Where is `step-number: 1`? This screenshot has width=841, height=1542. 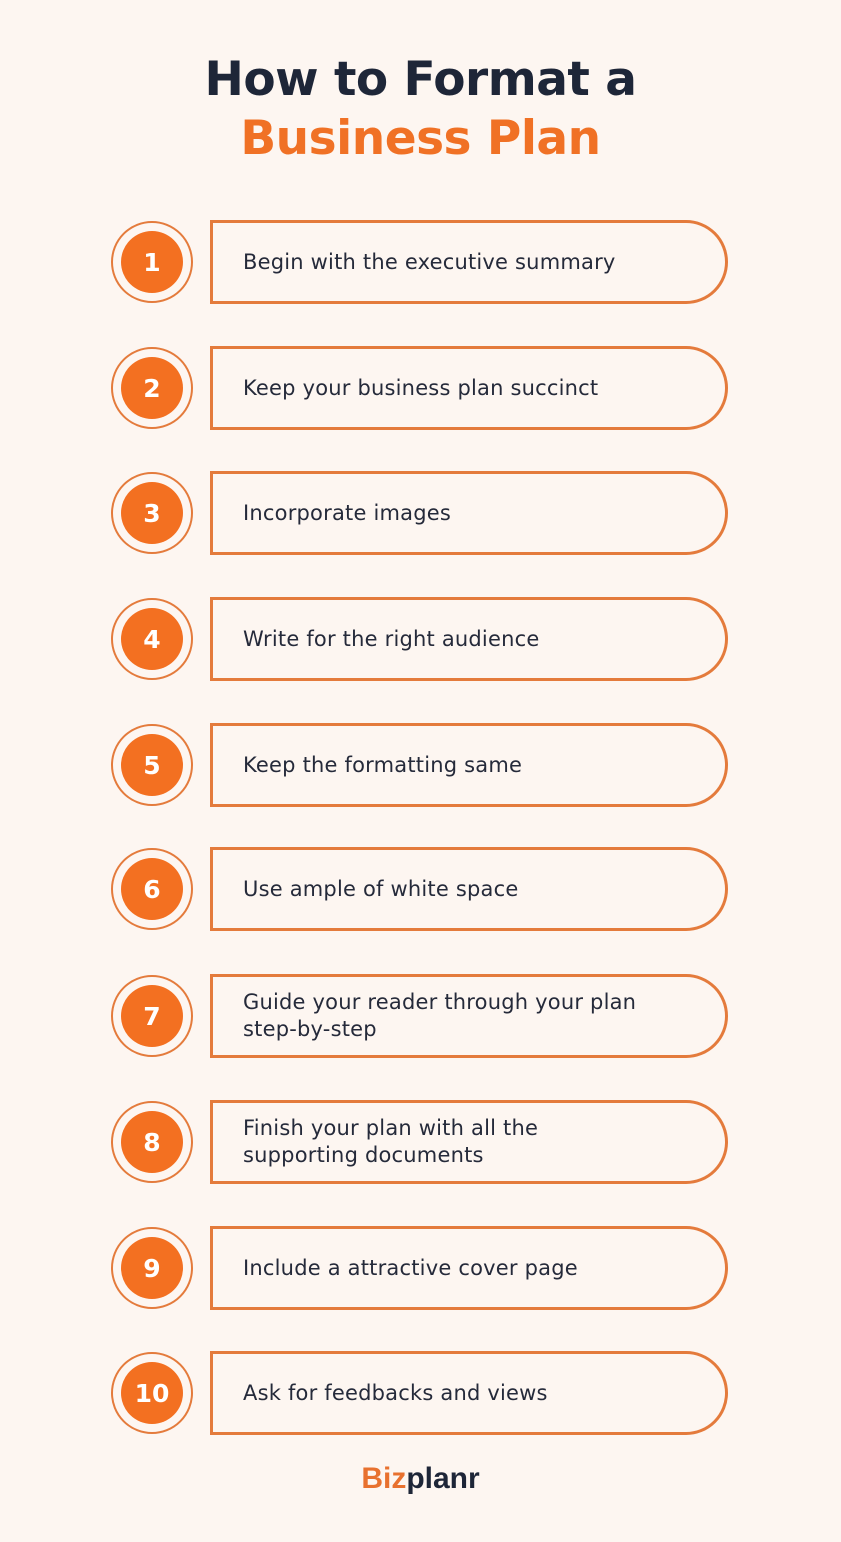 step-number: 1 is located at coordinates (152, 262).